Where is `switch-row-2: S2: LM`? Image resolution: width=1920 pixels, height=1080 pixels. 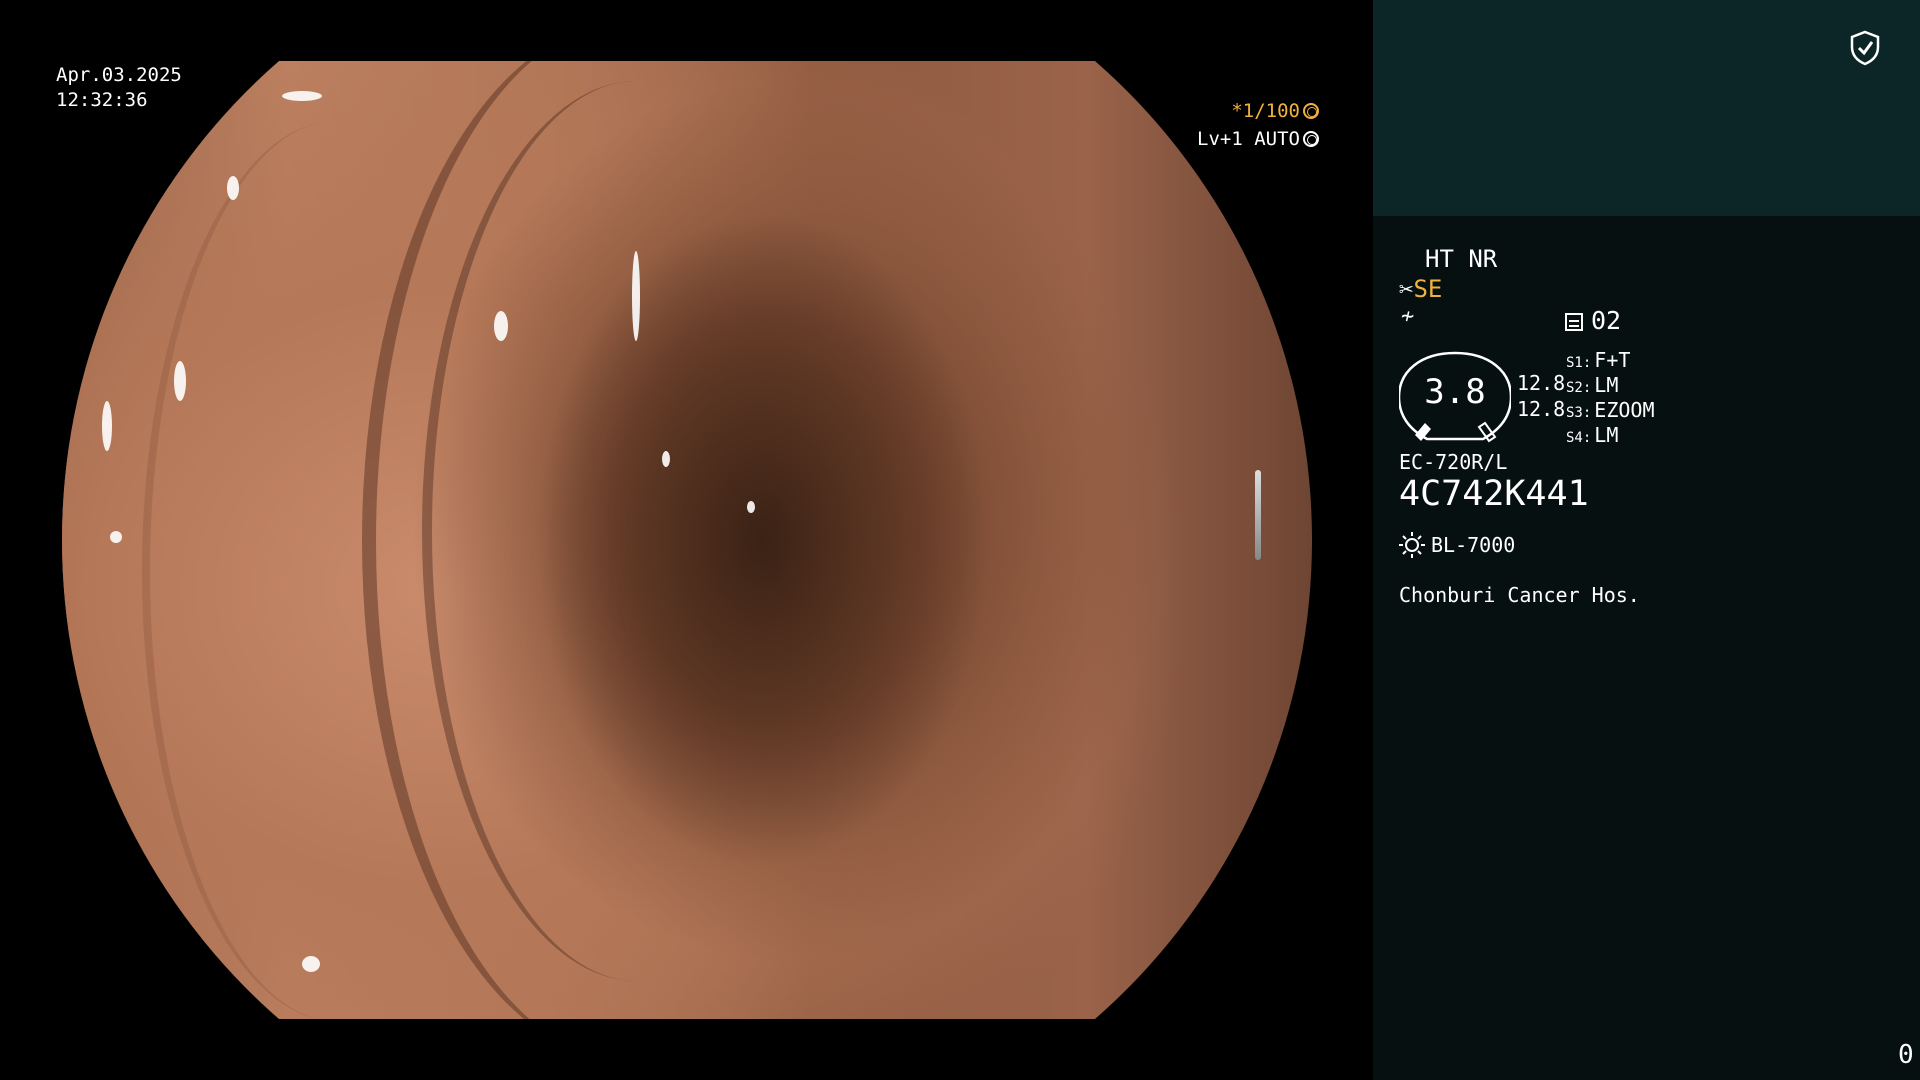 switch-row-2: S2: LM is located at coordinates (1592, 385).